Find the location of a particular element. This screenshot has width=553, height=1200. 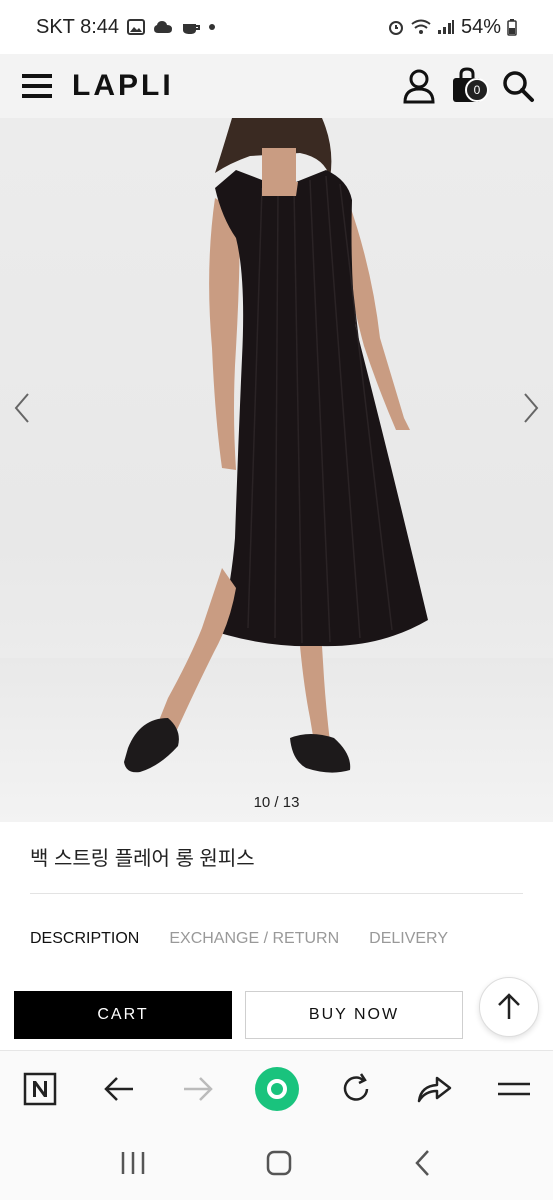

green-home-button is located at coordinates (277, 1089).